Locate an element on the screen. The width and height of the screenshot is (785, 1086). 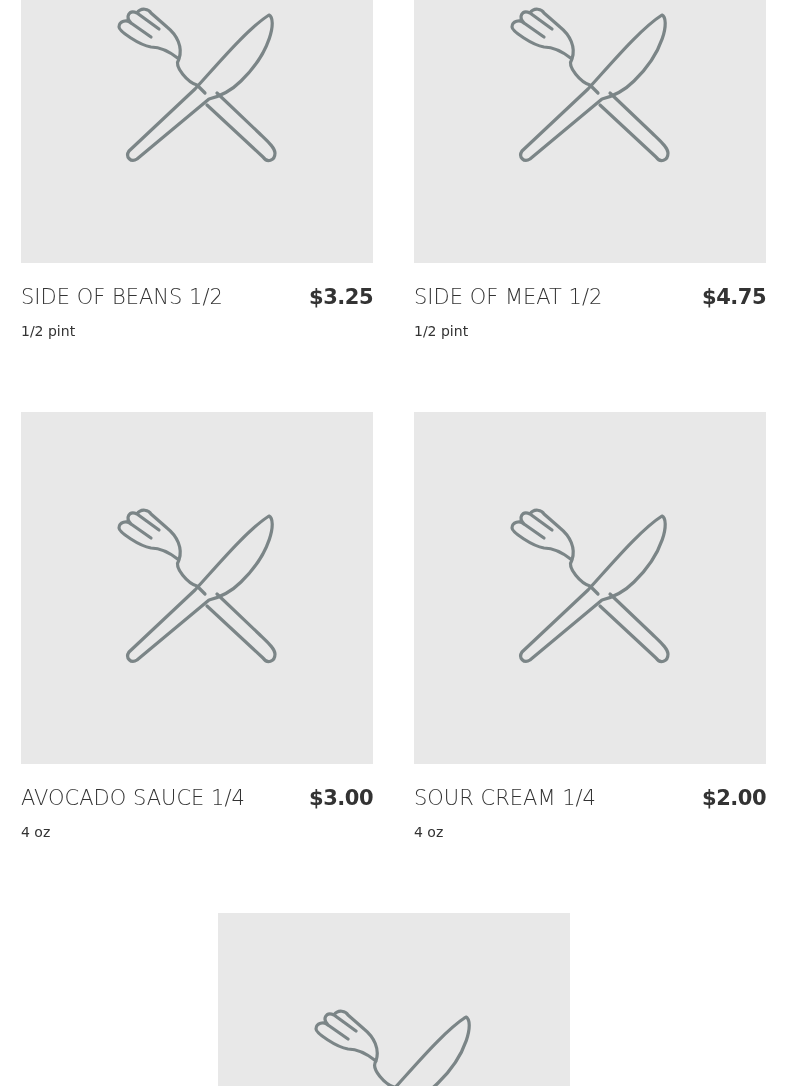
item-name: SIDE OF BEANS 1/2 is located at coordinates (122, 297).